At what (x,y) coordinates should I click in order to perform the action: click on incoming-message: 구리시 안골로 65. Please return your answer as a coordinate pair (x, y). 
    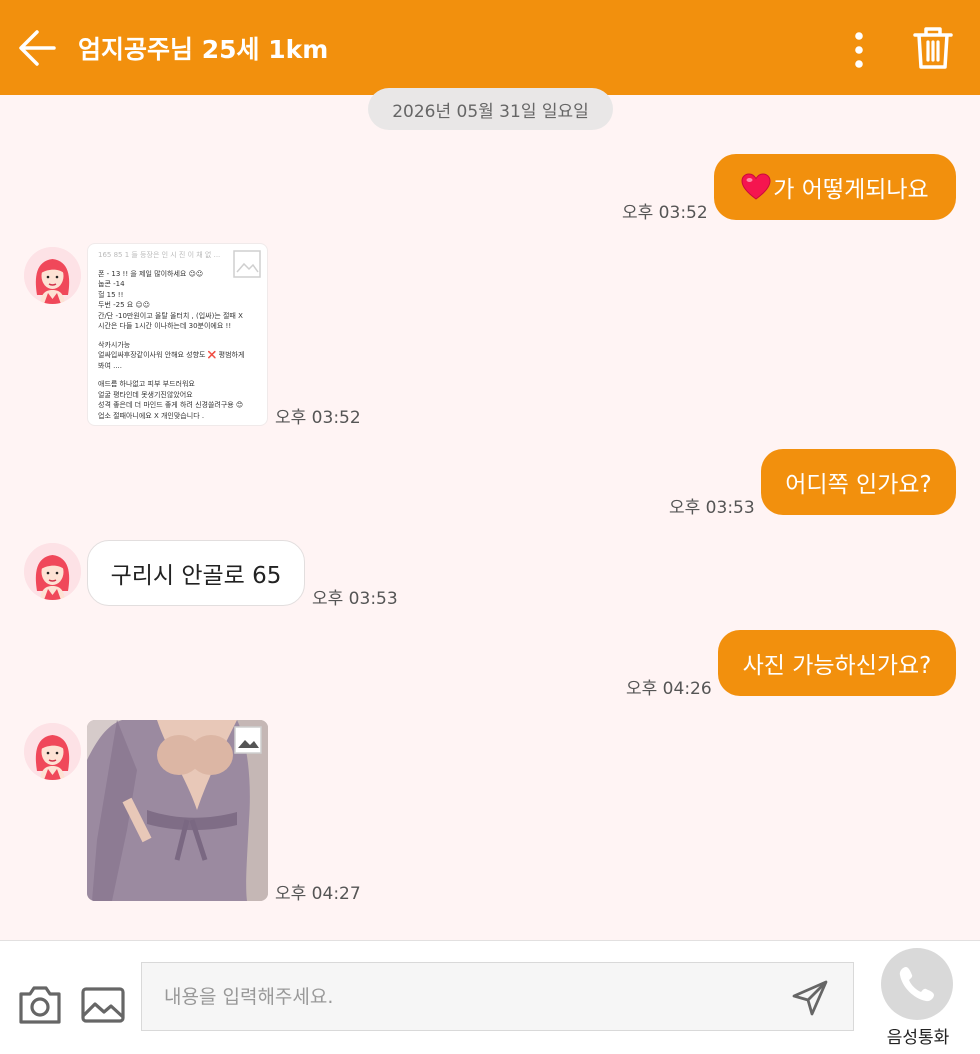
    Looking at the image, I should click on (196, 573).